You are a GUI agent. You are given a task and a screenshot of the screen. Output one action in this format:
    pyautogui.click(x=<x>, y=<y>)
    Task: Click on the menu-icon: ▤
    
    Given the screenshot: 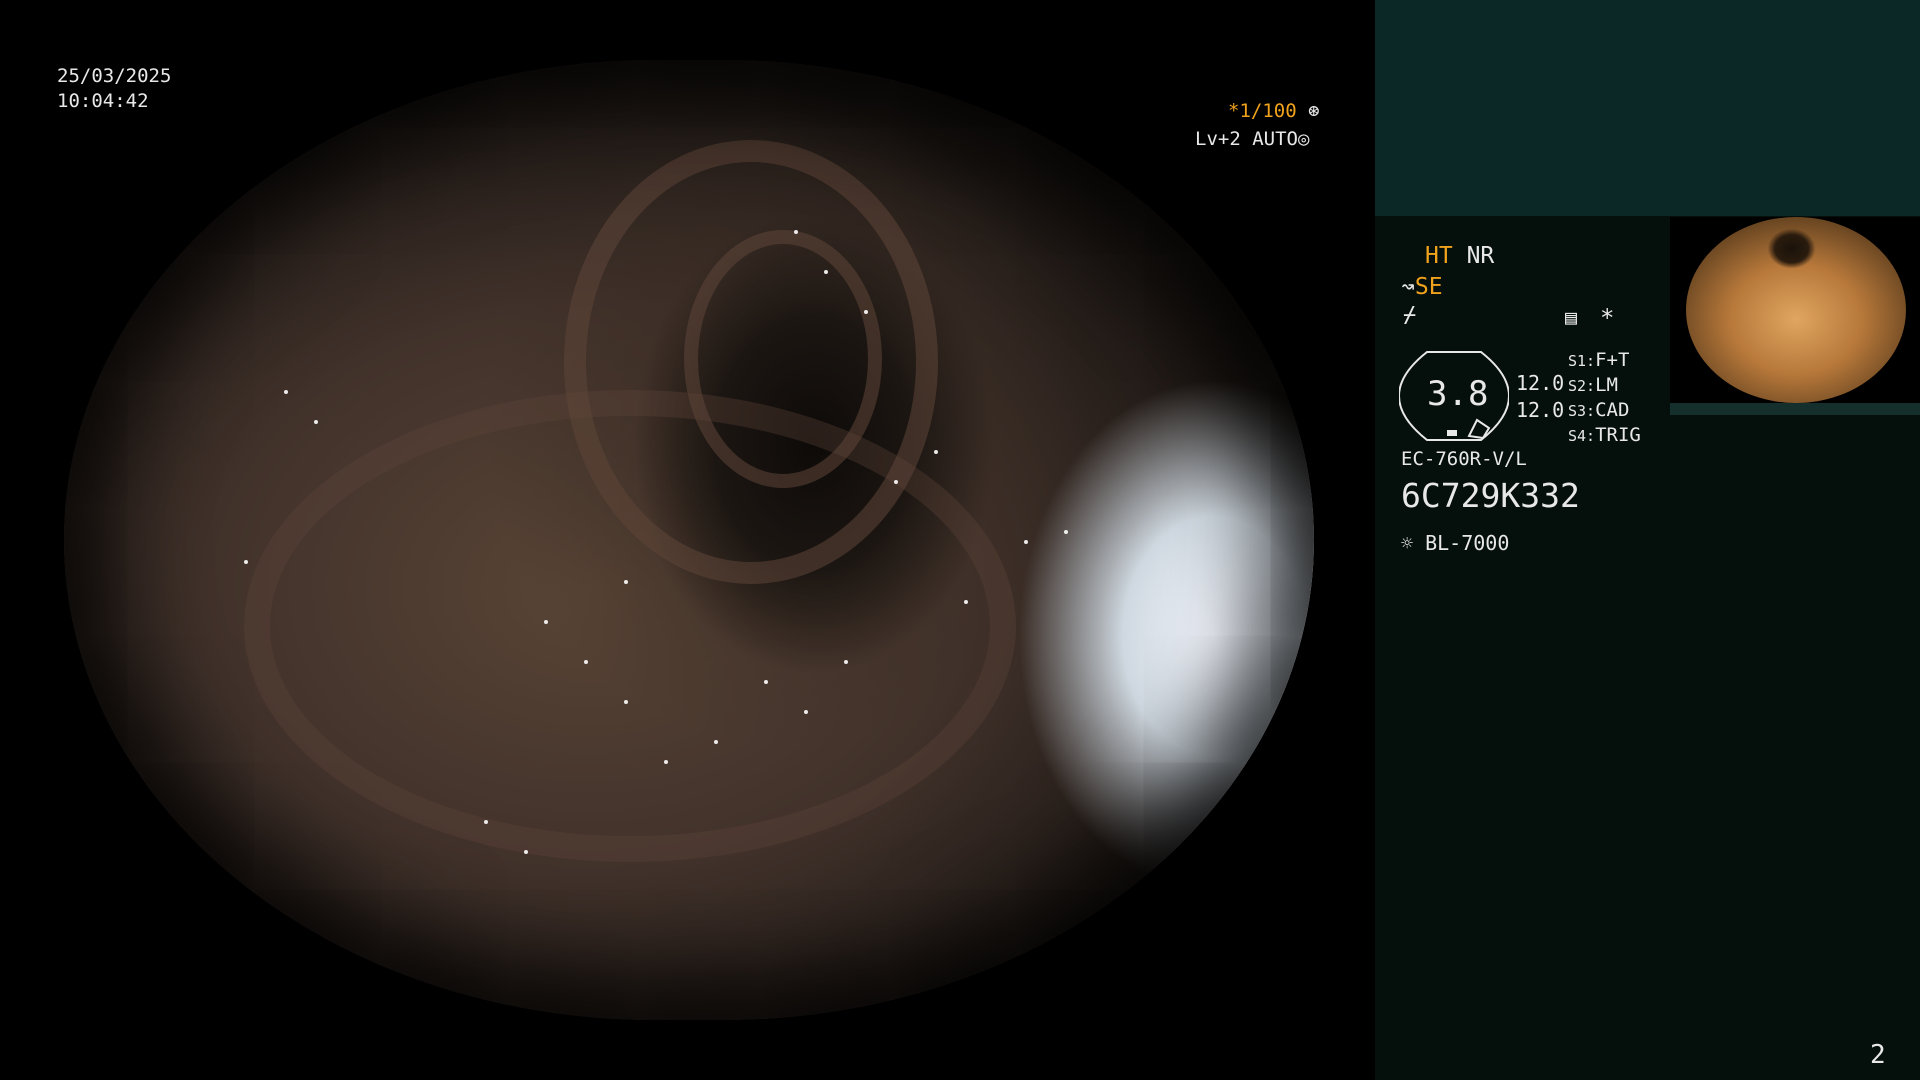 What is the action you would take?
    pyautogui.click(x=1571, y=317)
    